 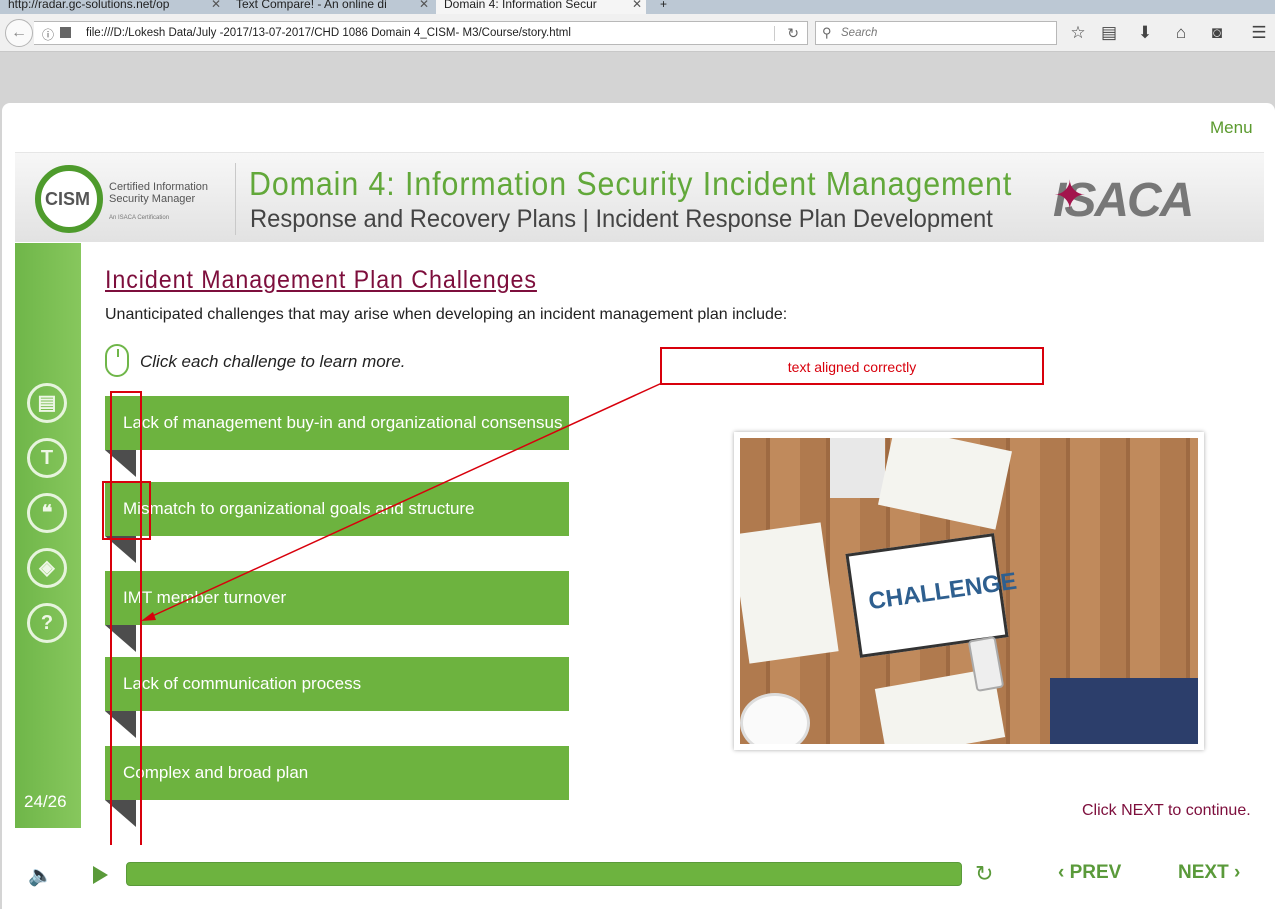 I want to click on next-button: NEXT ›, so click(x=1209, y=873).